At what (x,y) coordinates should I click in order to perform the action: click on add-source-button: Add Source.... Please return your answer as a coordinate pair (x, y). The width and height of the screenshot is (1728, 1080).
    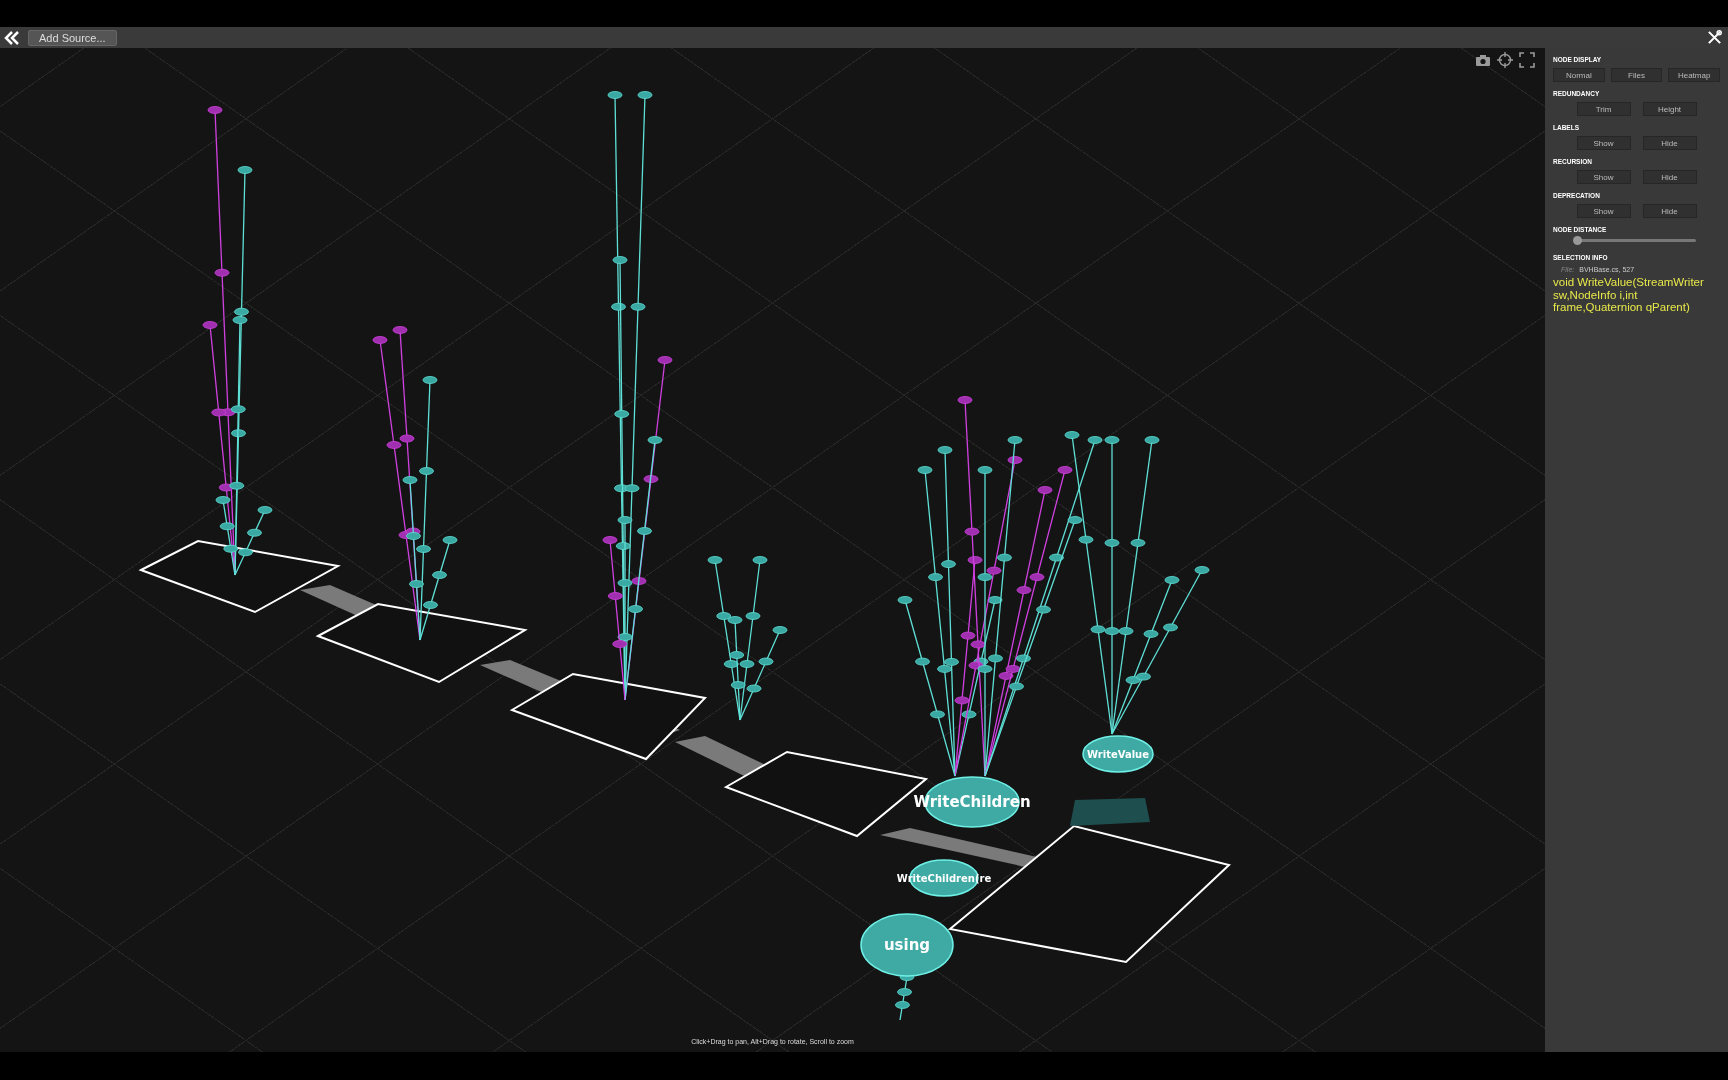
    Looking at the image, I should click on (72, 37).